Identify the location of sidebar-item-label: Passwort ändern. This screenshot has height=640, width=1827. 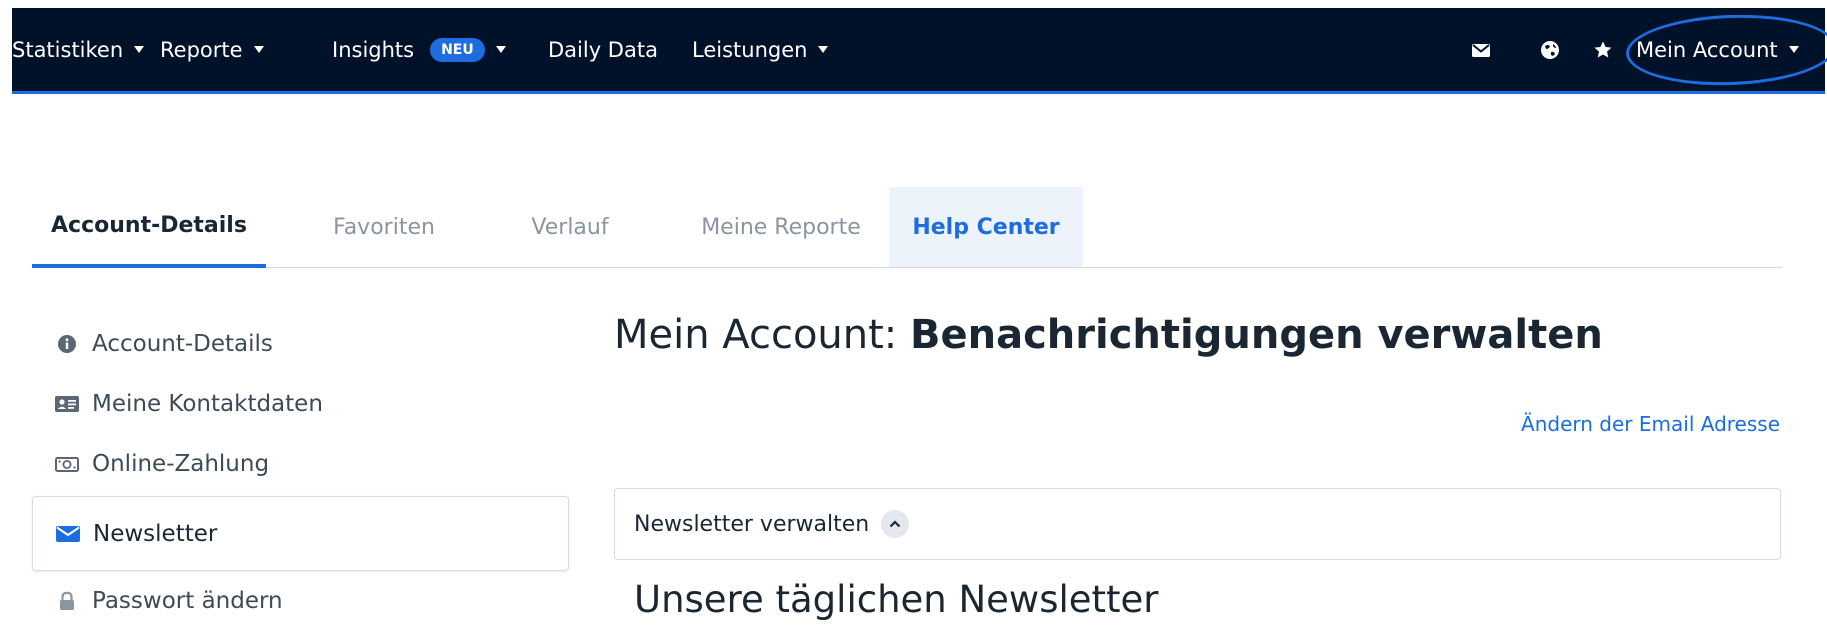
(187, 601).